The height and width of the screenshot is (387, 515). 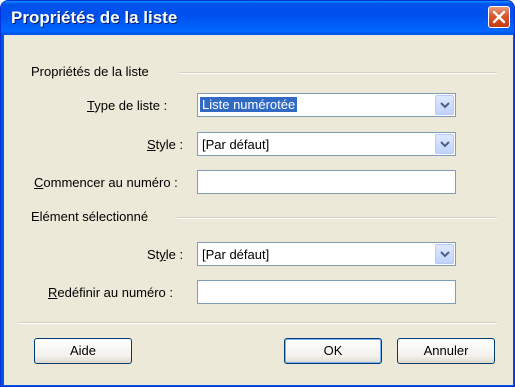 I want to click on item-style-dropdown-button, so click(x=444, y=254).